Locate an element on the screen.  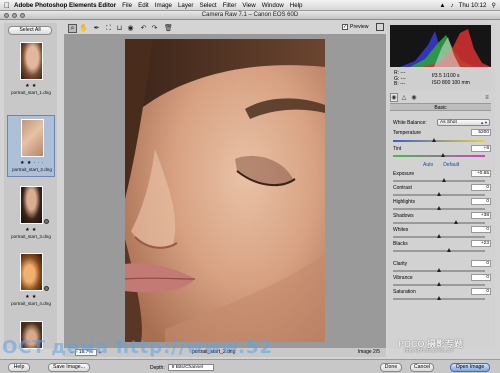
blacks-knob is located at coordinates (448, 250).